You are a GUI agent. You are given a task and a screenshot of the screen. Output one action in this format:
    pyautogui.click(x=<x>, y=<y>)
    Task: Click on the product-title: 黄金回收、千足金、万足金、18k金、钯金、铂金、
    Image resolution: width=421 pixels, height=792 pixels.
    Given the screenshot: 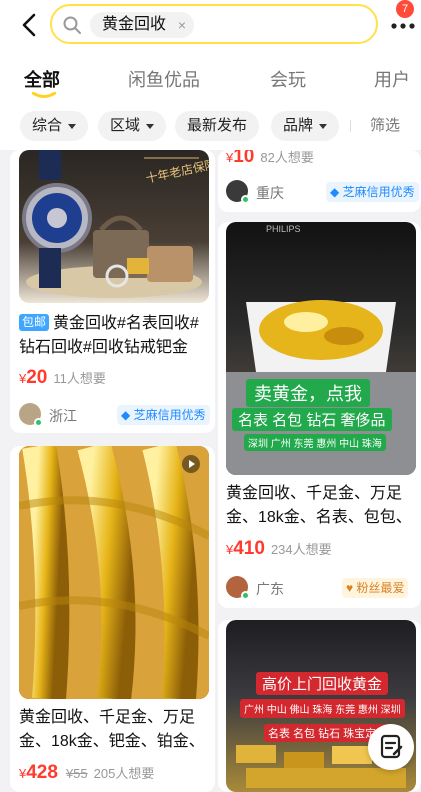 What is the action you would take?
    pyautogui.click(x=112, y=729)
    